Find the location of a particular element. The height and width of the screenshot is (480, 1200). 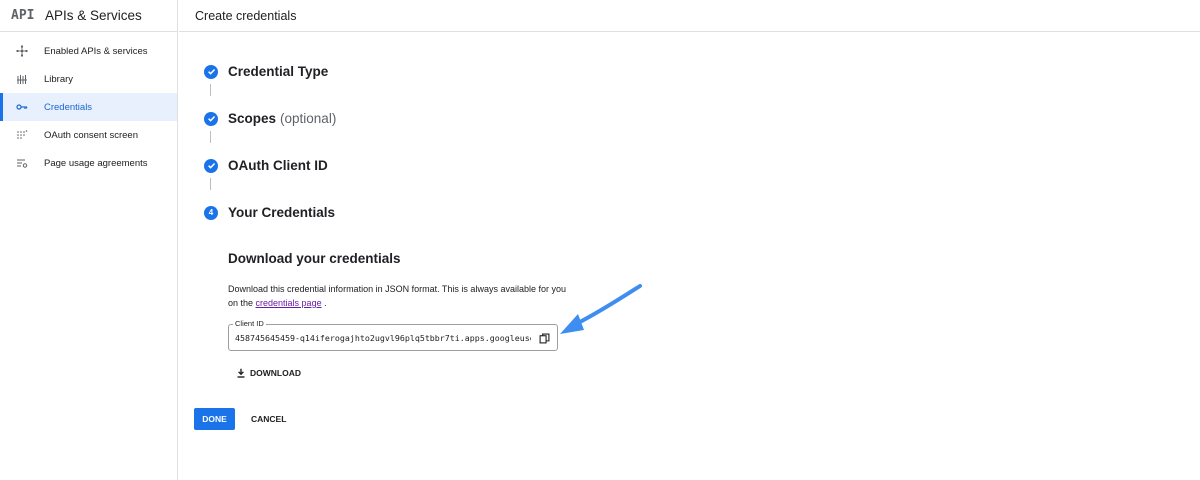

sidebar-item-credentials: Credentials is located at coordinates (88, 107).